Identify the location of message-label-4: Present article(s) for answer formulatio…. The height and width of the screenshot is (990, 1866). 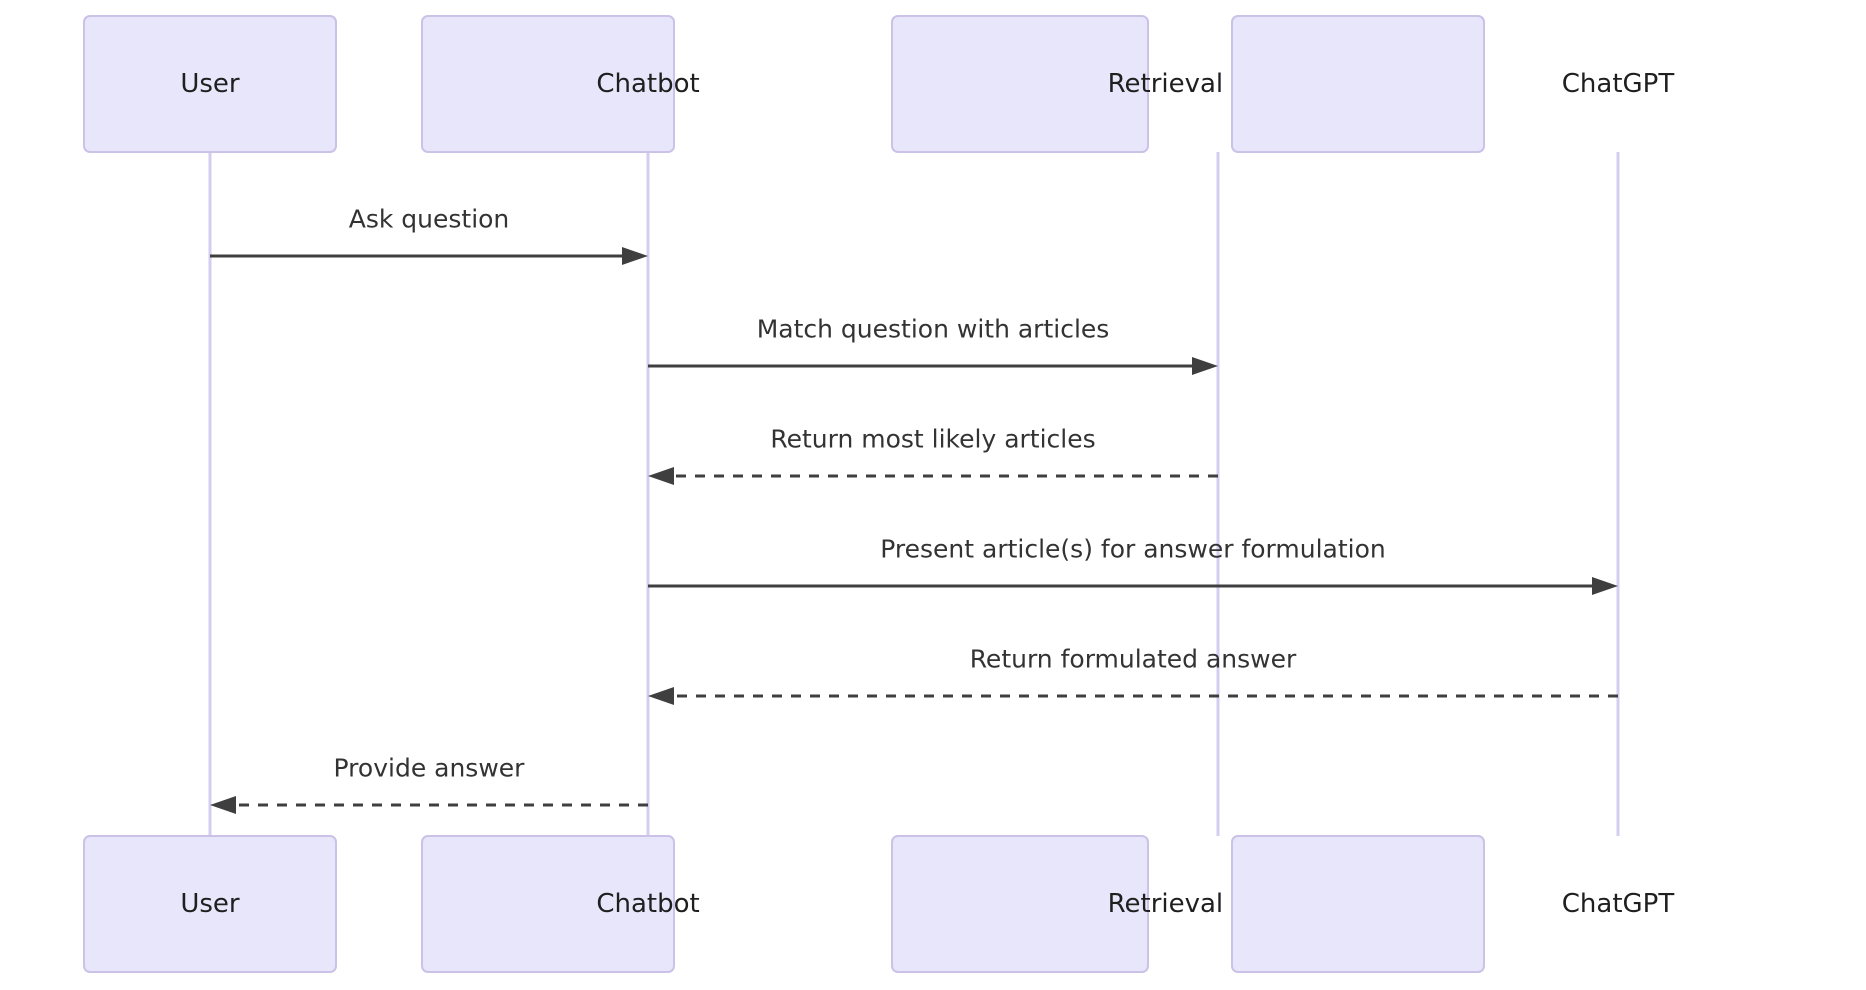
(1133, 549).